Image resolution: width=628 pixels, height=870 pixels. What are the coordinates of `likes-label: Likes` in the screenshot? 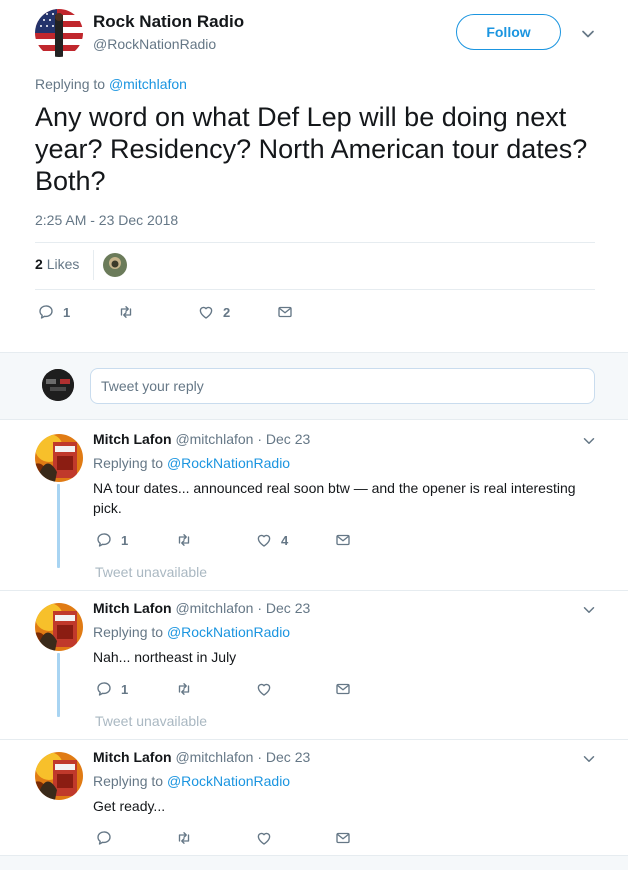 It's located at (63, 264).